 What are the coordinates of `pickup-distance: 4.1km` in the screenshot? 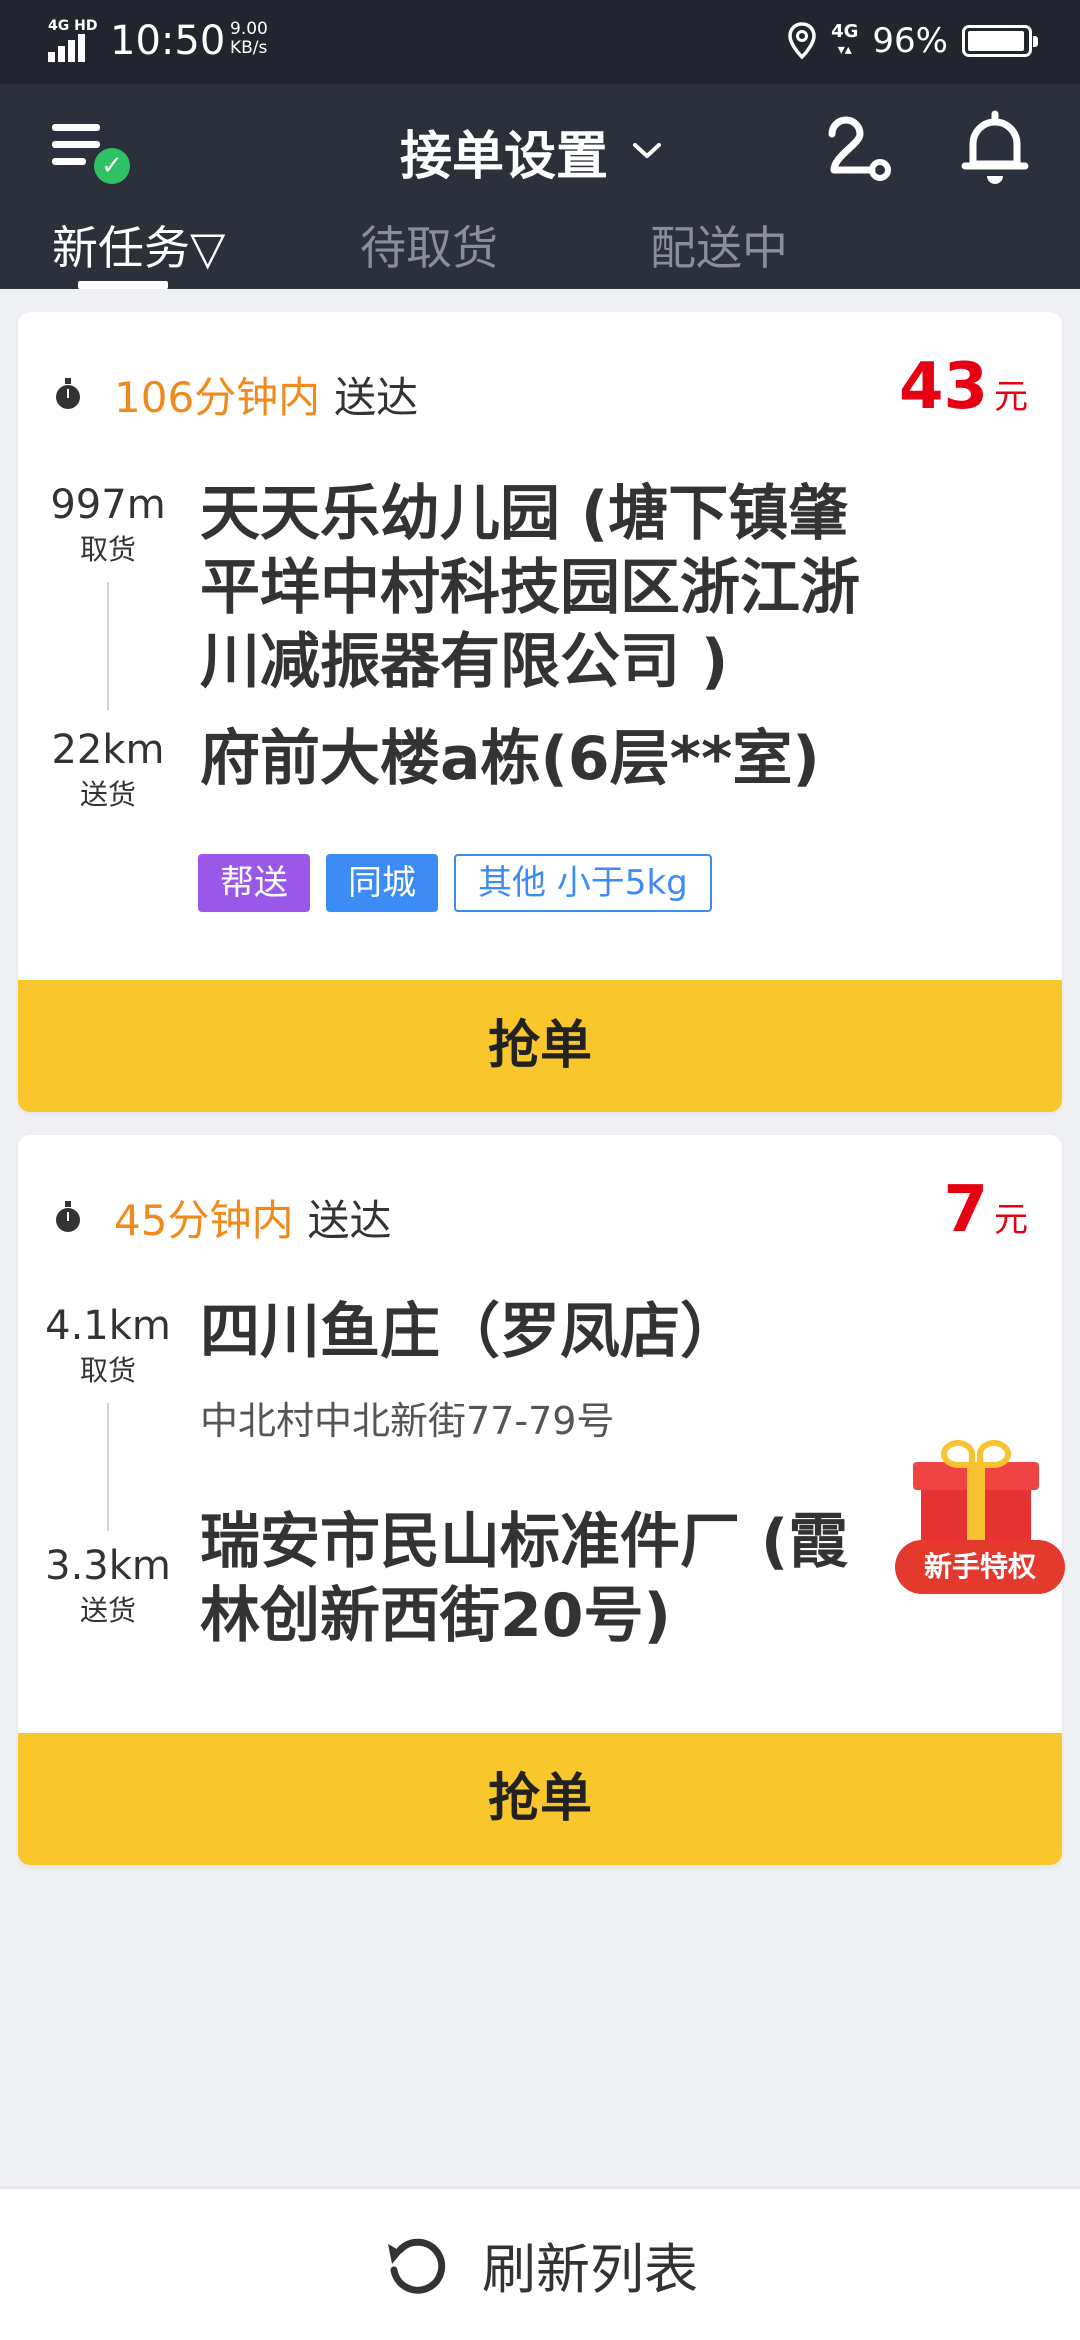 It's located at (108, 1326).